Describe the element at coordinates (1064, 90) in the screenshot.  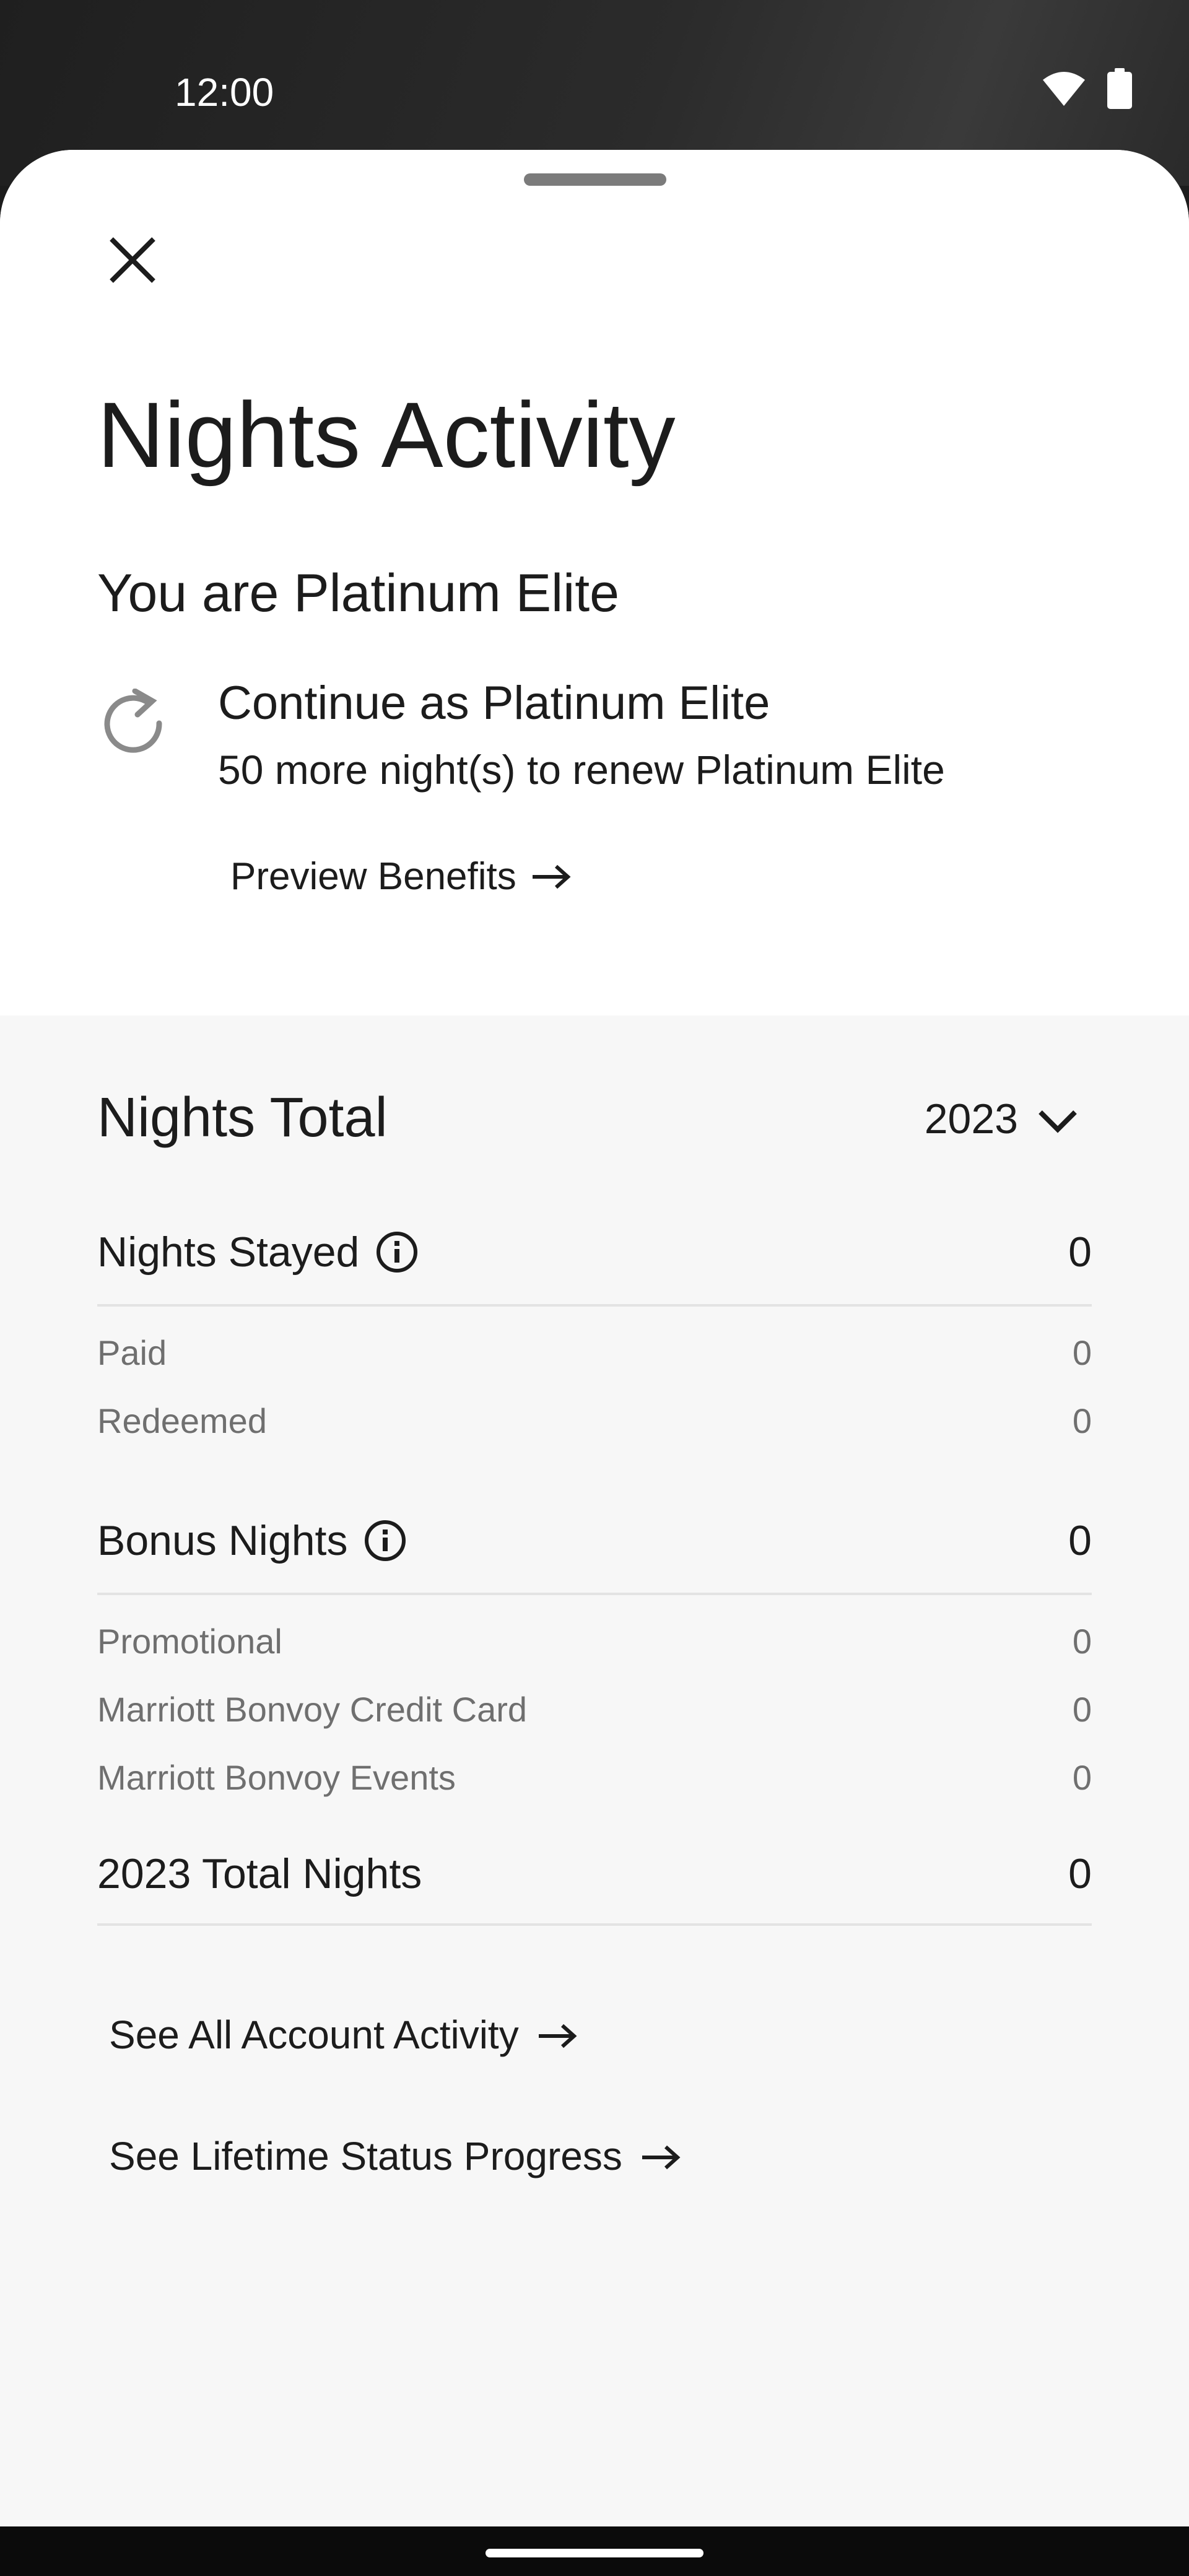
I see `wifi-icon` at that location.